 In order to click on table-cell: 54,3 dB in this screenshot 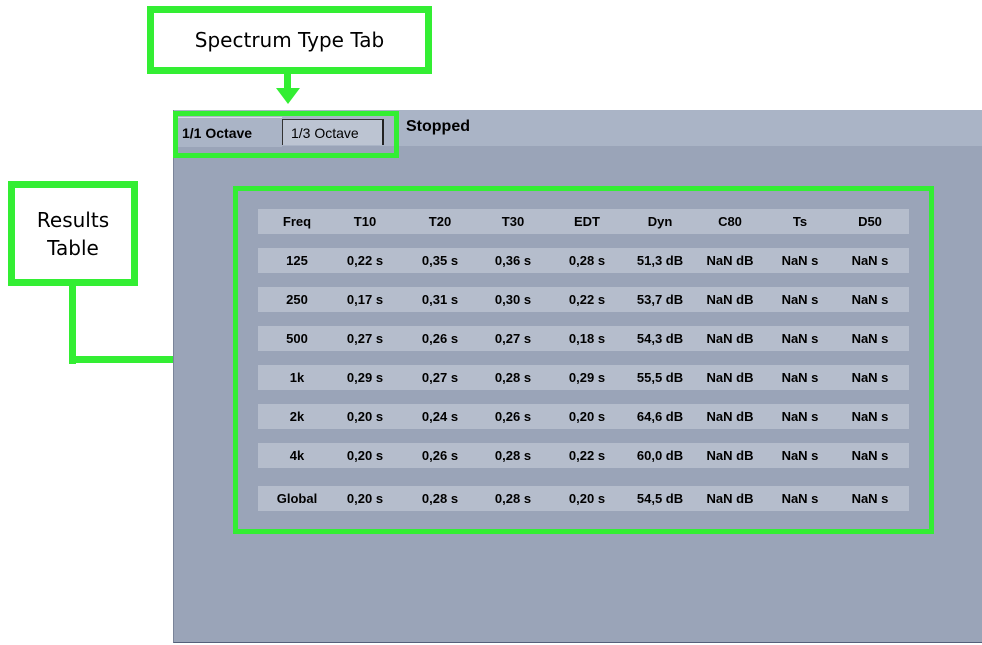, I will do `click(660, 338)`.